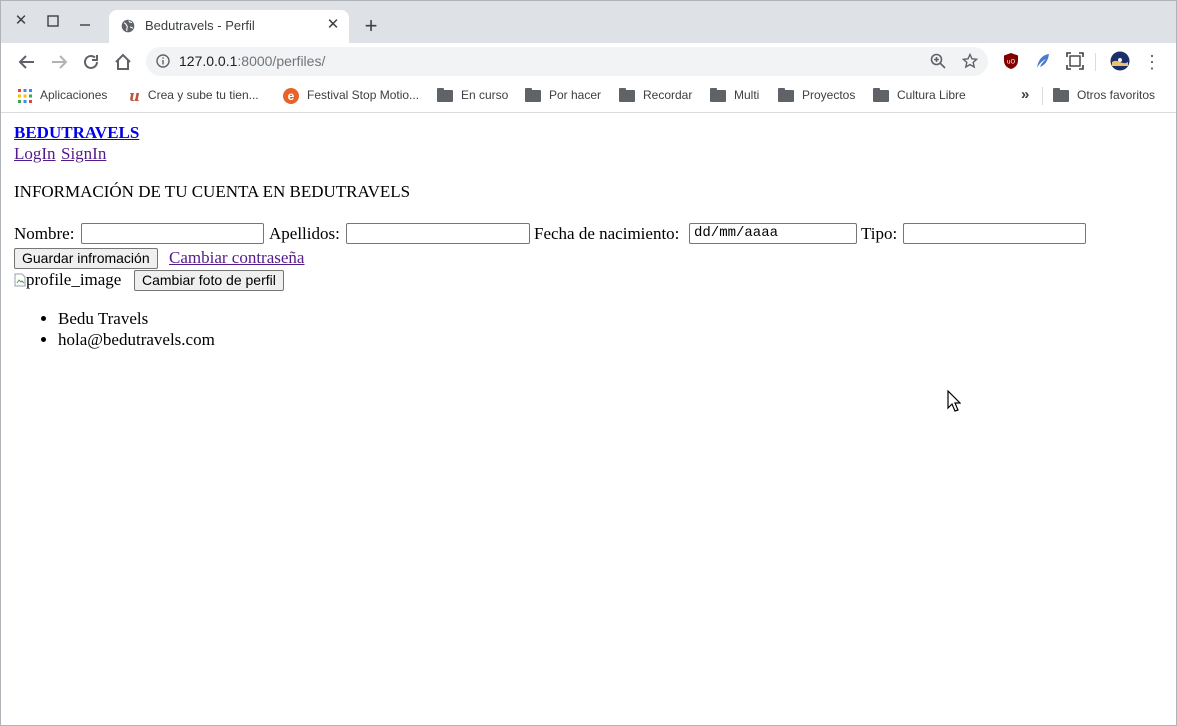 This screenshot has width=1177, height=726. Describe the element at coordinates (128, 26) in the screenshot. I see `globe-icon` at that location.